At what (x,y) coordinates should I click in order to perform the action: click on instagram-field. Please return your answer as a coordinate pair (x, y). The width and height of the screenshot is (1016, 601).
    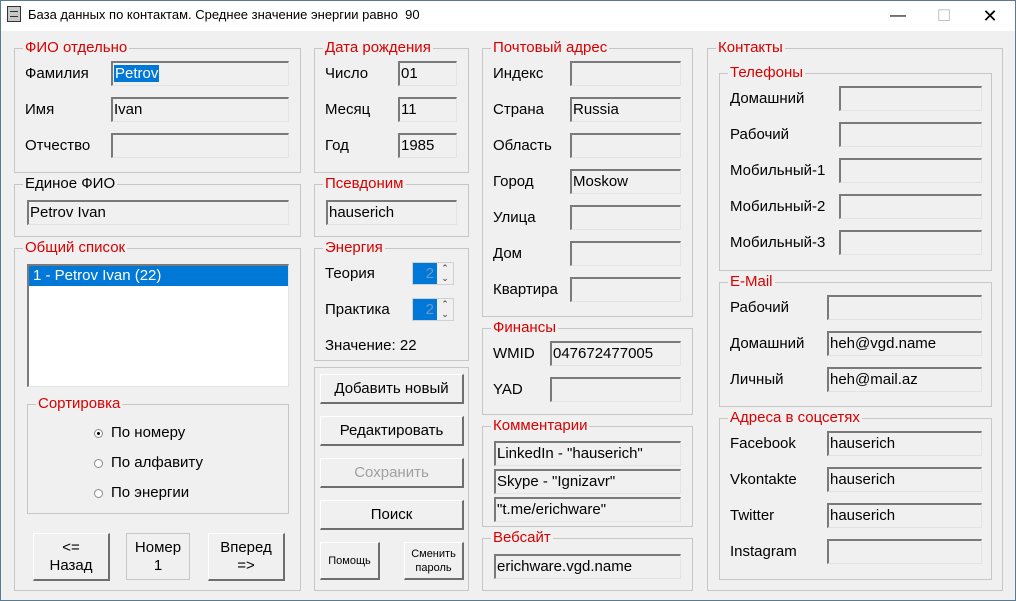
    Looking at the image, I should click on (904, 551).